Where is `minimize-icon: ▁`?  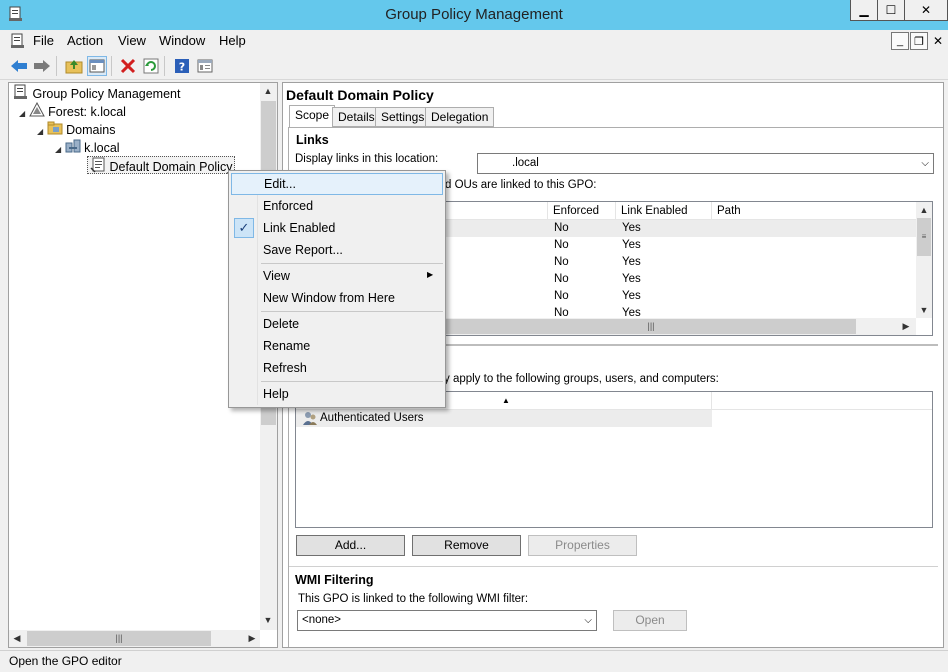 minimize-icon: ▁ is located at coordinates (864, 10).